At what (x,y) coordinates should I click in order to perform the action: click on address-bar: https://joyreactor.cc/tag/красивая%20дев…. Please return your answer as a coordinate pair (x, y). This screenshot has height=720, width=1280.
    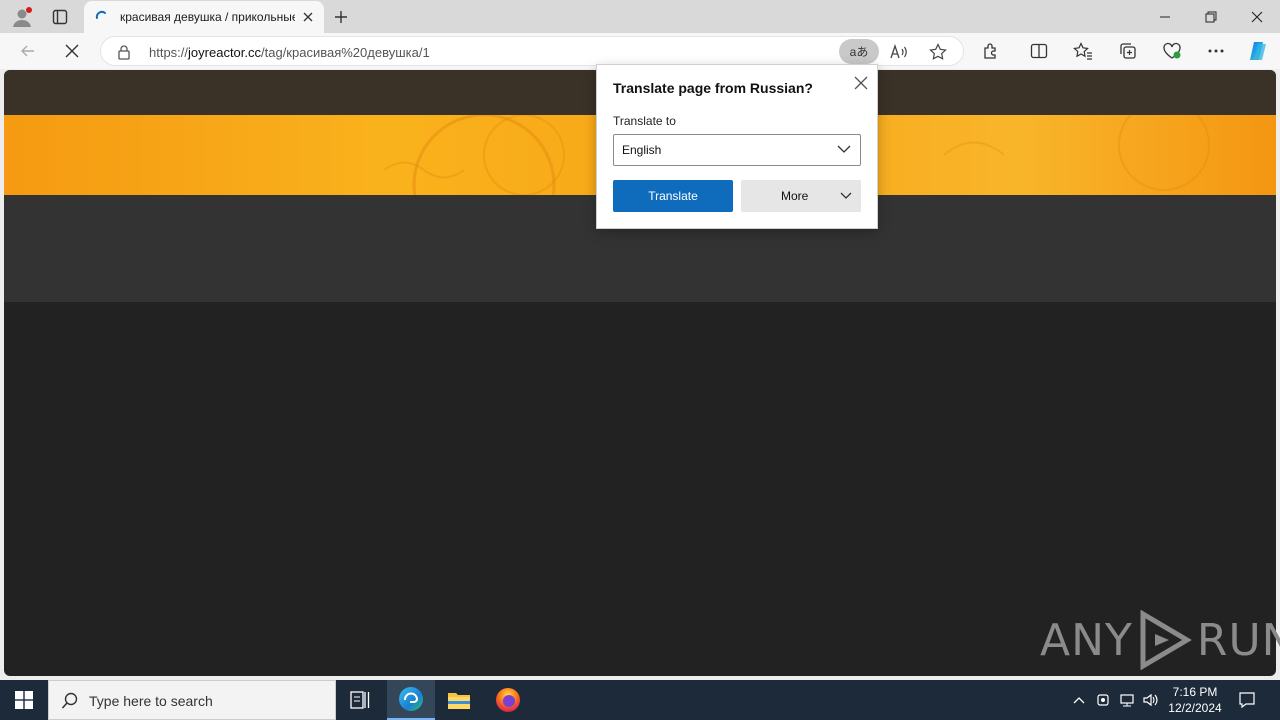
    Looking at the image, I should click on (532, 51).